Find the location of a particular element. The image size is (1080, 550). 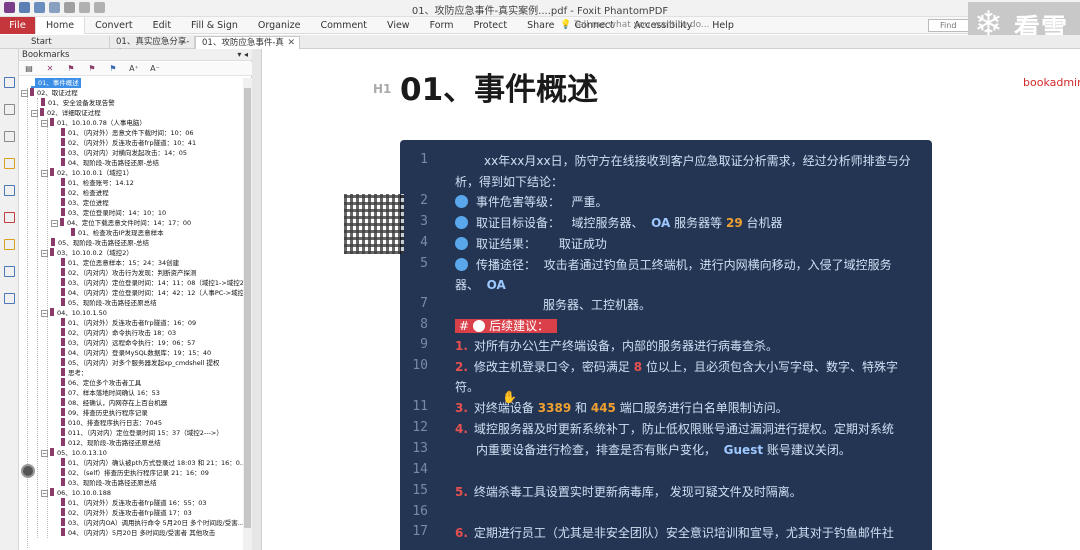

code-line: # 后续建议： is located at coordinates (506, 325).